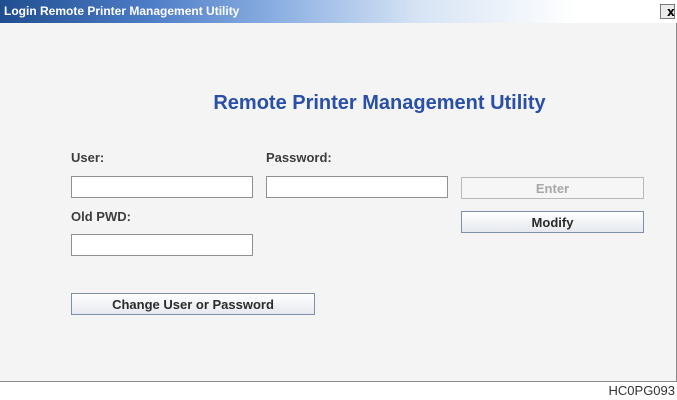  Describe the element at coordinates (299, 157) in the screenshot. I see `password-label: Password:` at that location.